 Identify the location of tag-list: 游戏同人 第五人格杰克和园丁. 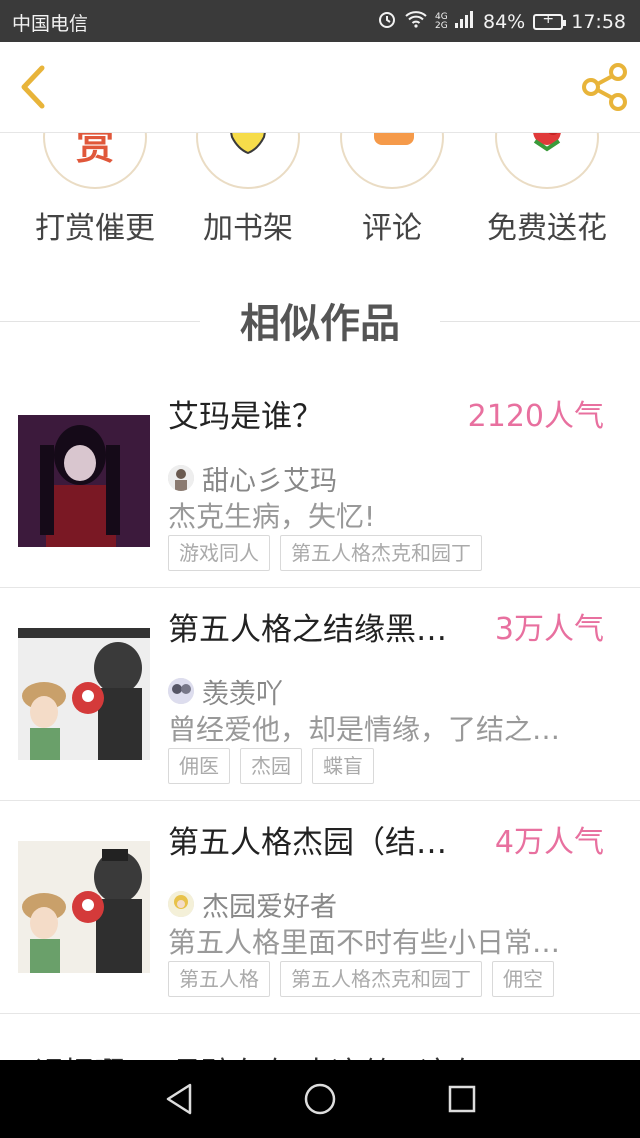
(325, 553).